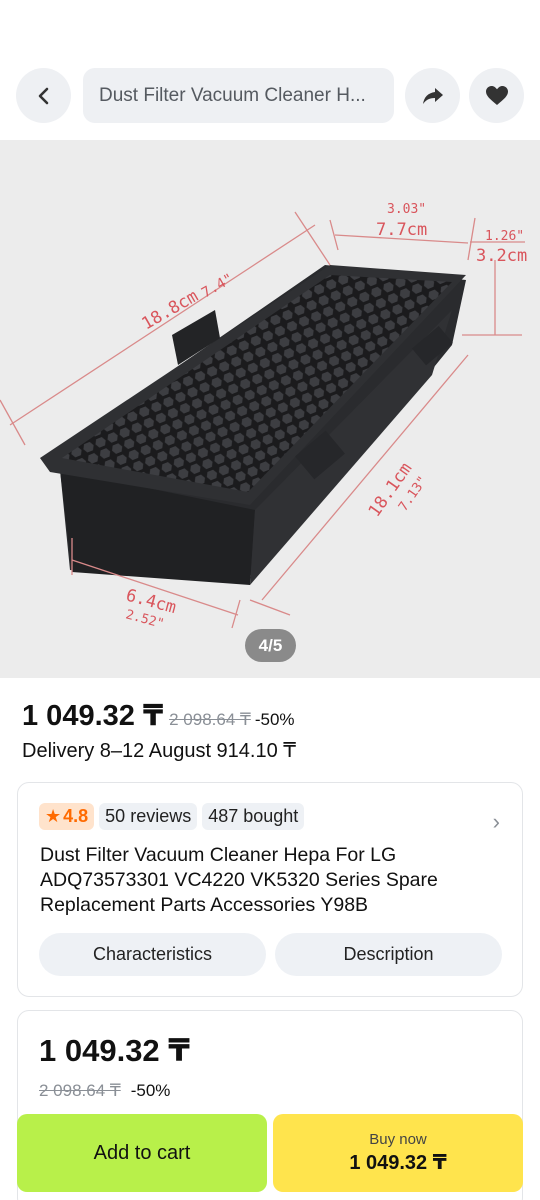 This screenshot has height=1200, width=540. What do you see at coordinates (159, 751) in the screenshot?
I see `delivery-info: Delivery 8–12 August 914.10 ₸` at bounding box center [159, 751].